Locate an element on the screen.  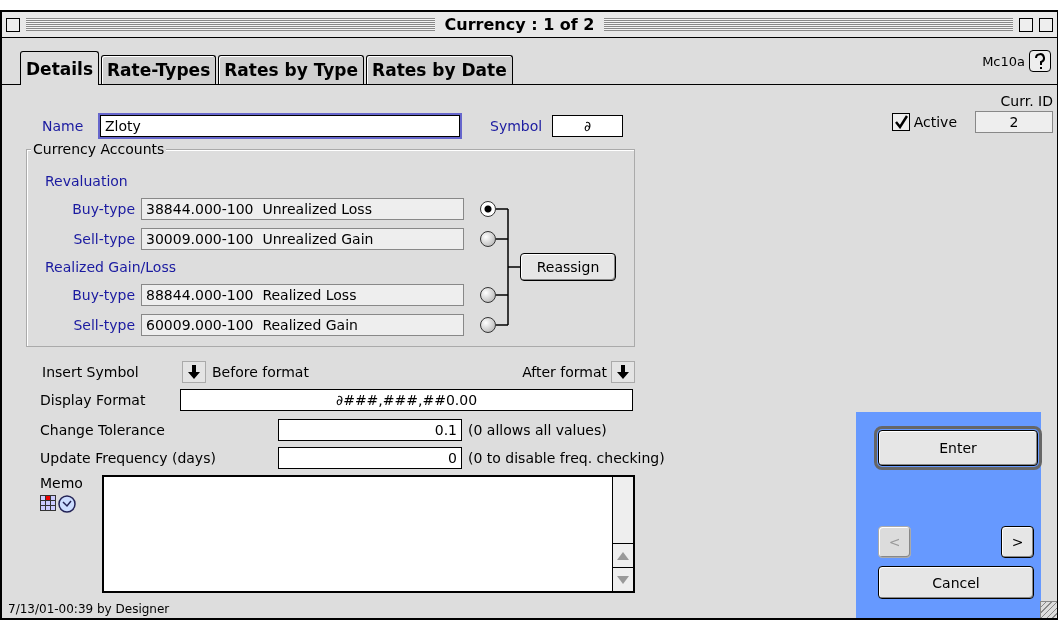
symbol-field: ∂ is located at coordinates (588, 126).